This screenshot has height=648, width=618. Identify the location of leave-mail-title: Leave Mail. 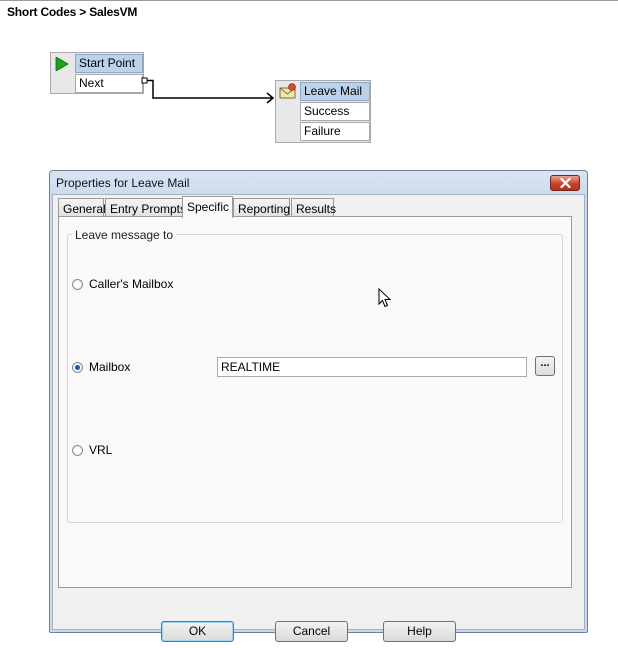
(335, 91).